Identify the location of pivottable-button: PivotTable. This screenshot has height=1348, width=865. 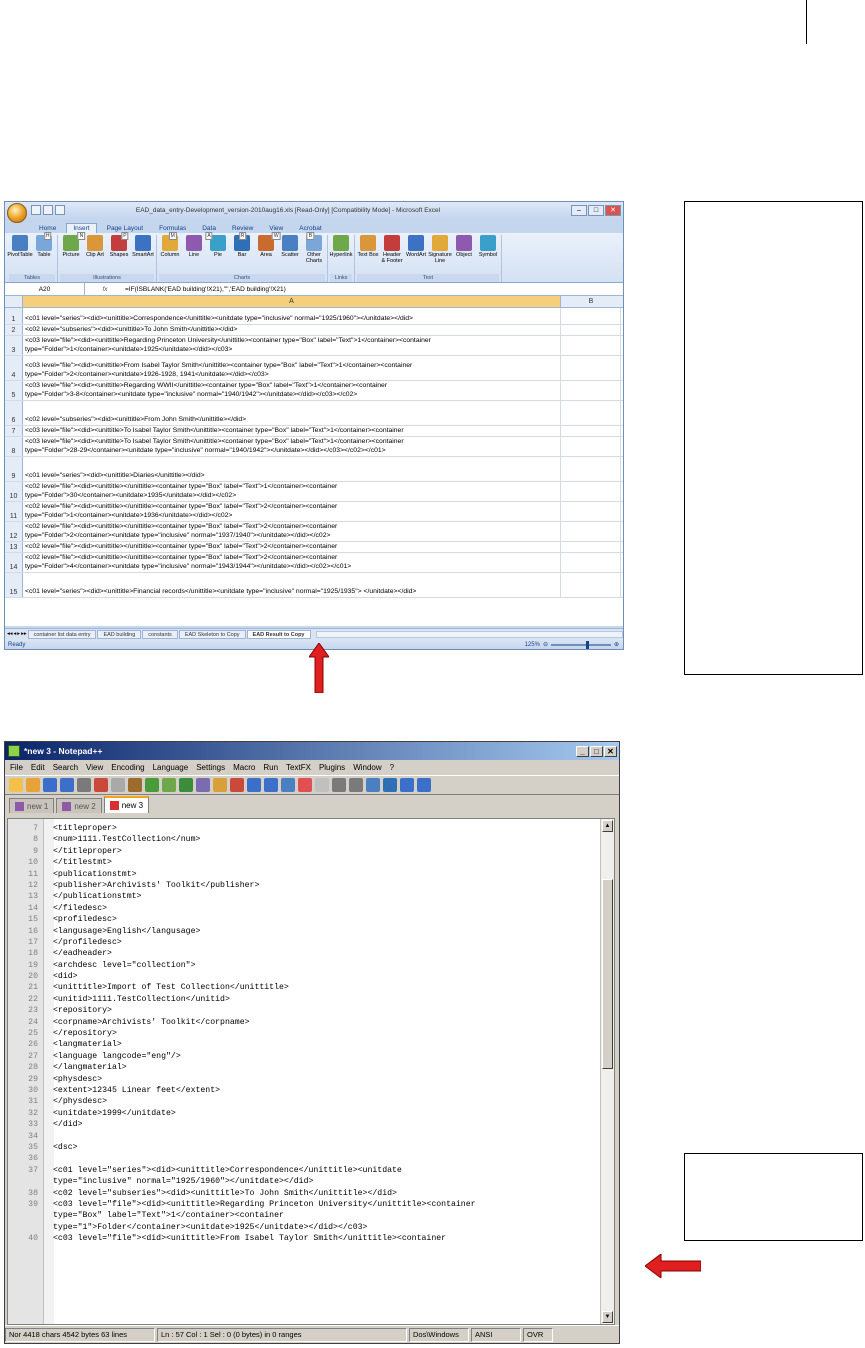
(20, 254).